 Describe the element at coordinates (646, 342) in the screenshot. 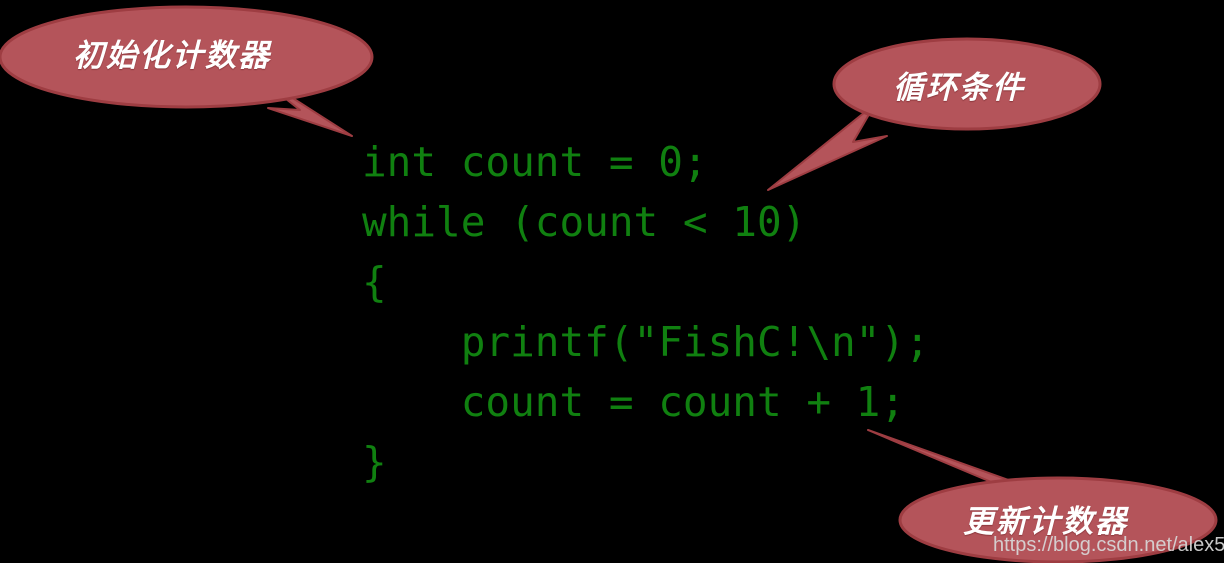

I see `code-line-4: printf("FishC!\n");` at that location.